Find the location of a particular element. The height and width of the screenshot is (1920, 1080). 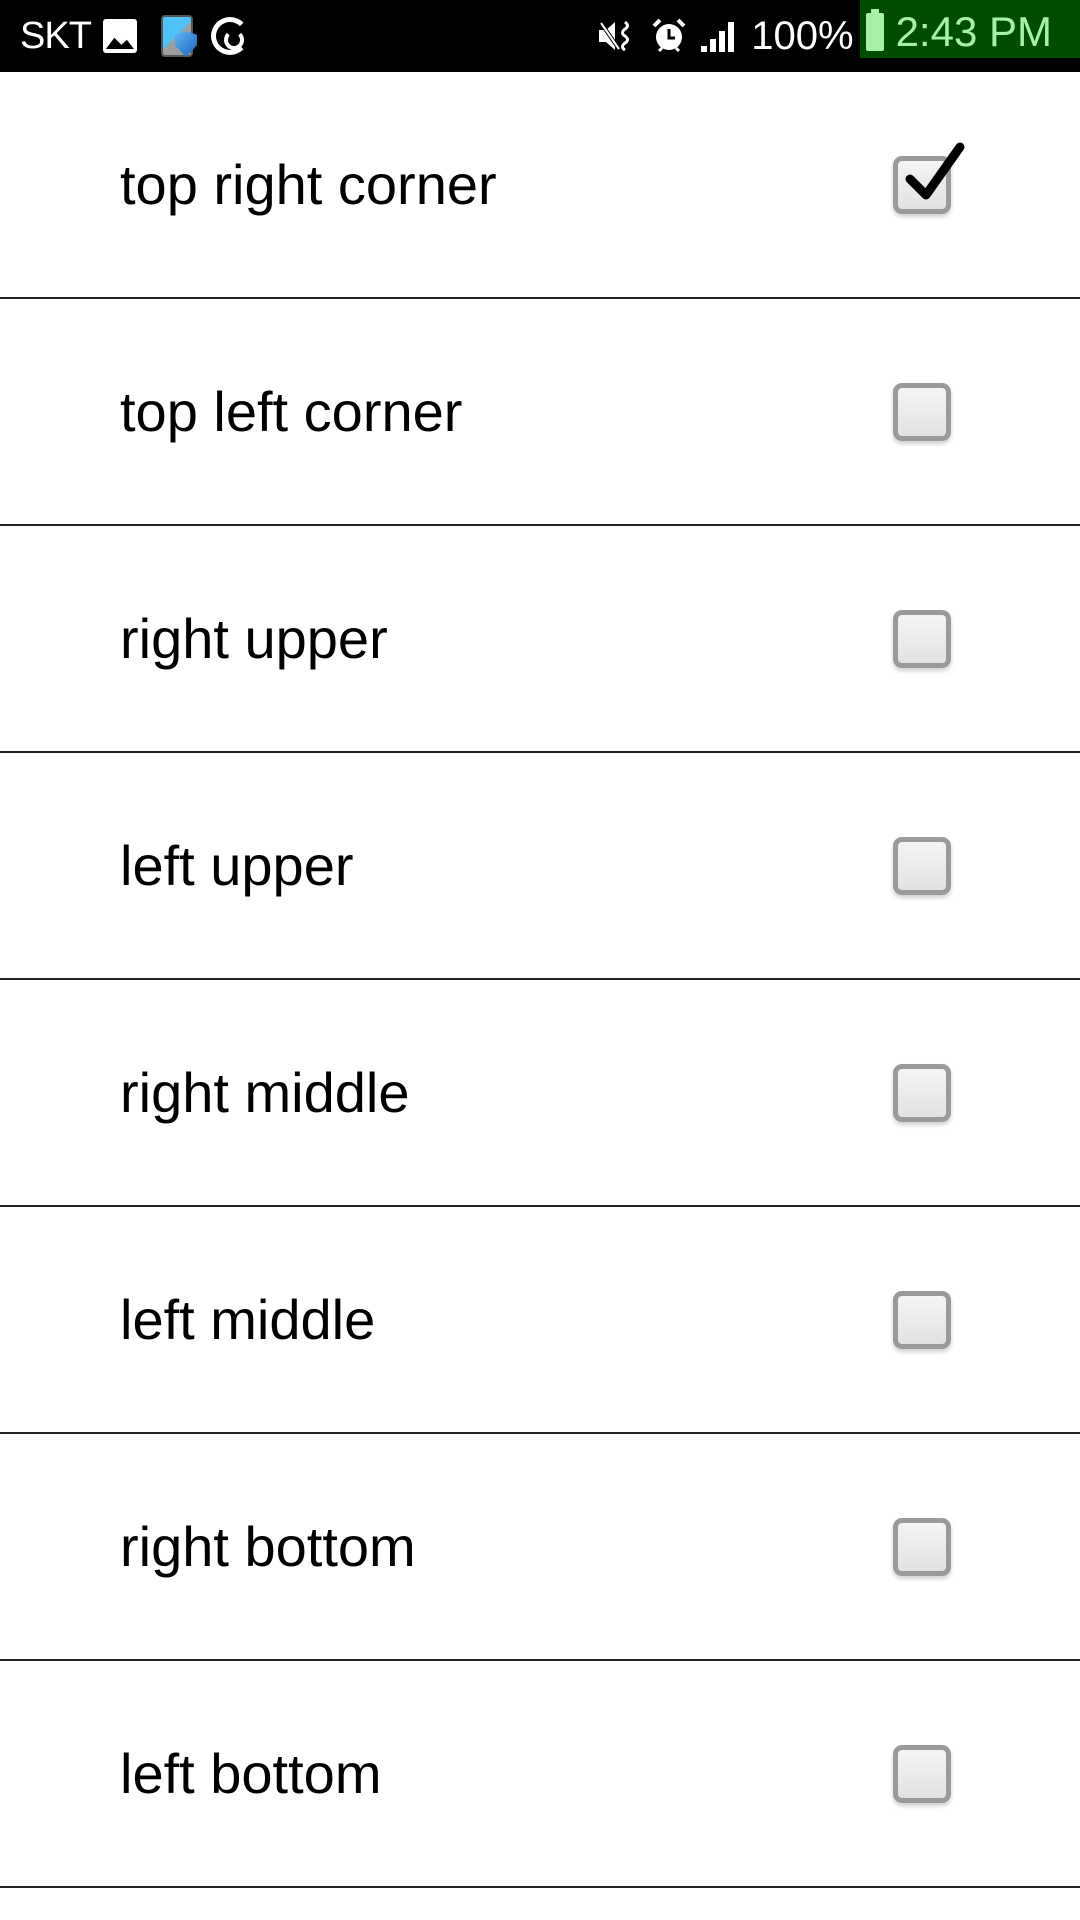

carrier-label: SKT is located at coordinates (56, 35).